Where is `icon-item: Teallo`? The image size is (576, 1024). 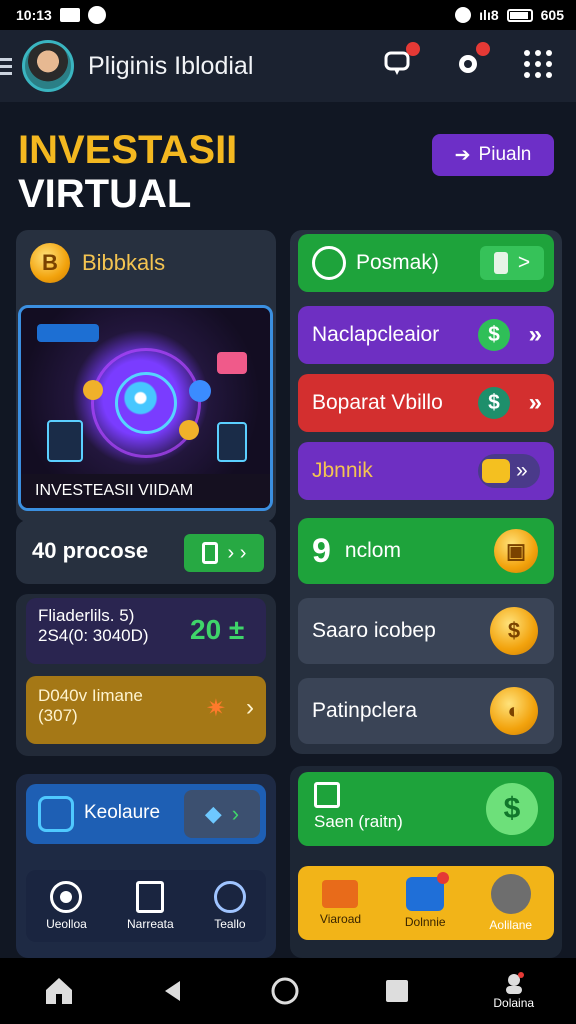
icon-item: Teallo is located at coordinates (229, 906).